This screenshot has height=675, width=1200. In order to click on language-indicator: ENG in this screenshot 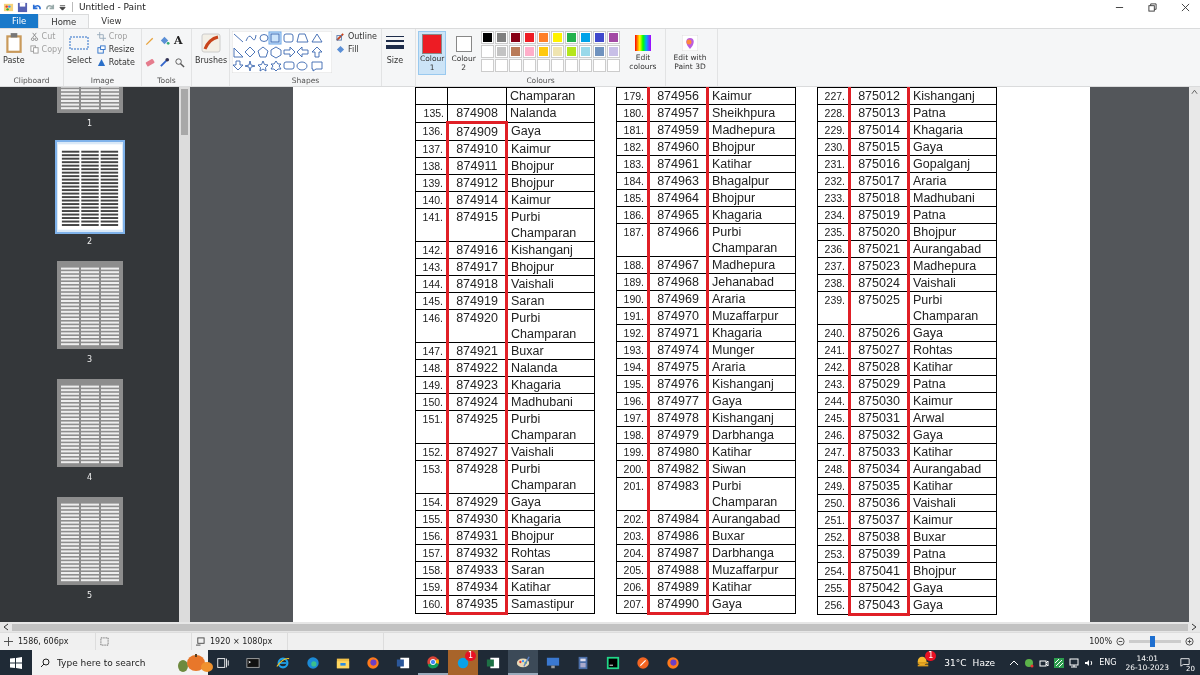, I will do `click(1108, 662)`.